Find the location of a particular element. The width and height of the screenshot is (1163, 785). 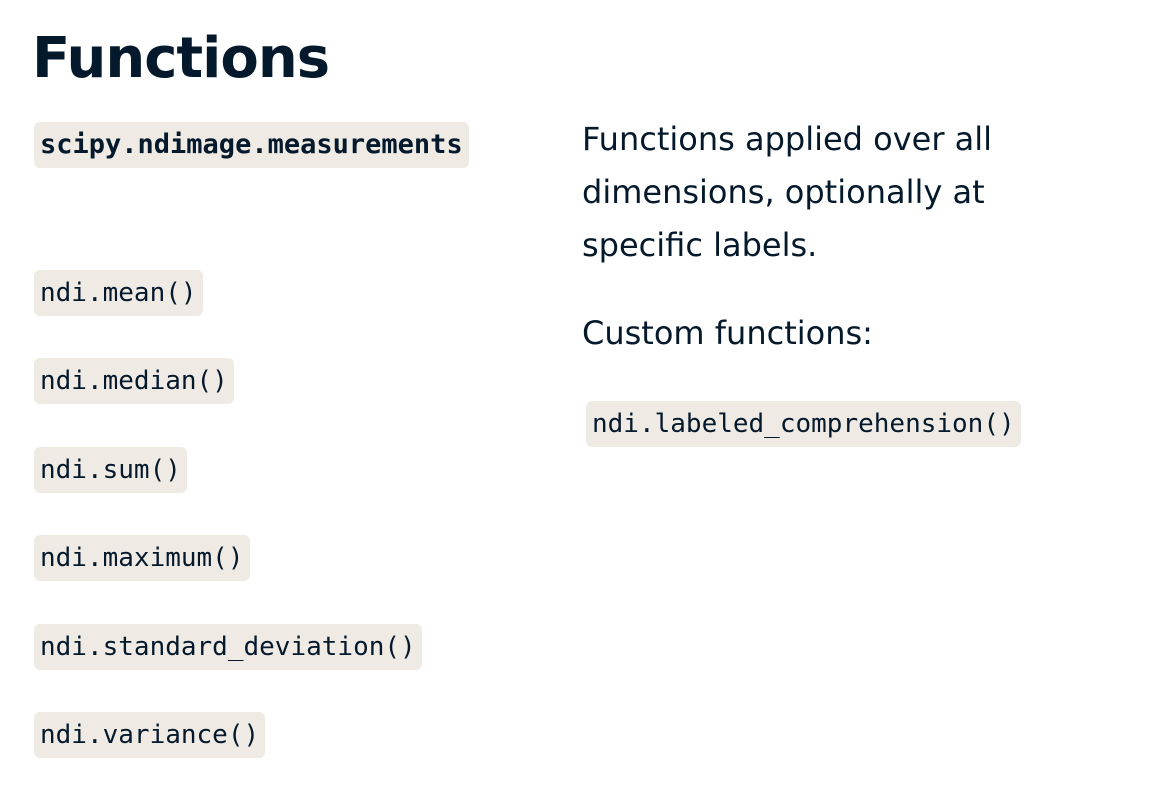

description-line-2: dimensions, optionally at is located at coordinates (783, 192).